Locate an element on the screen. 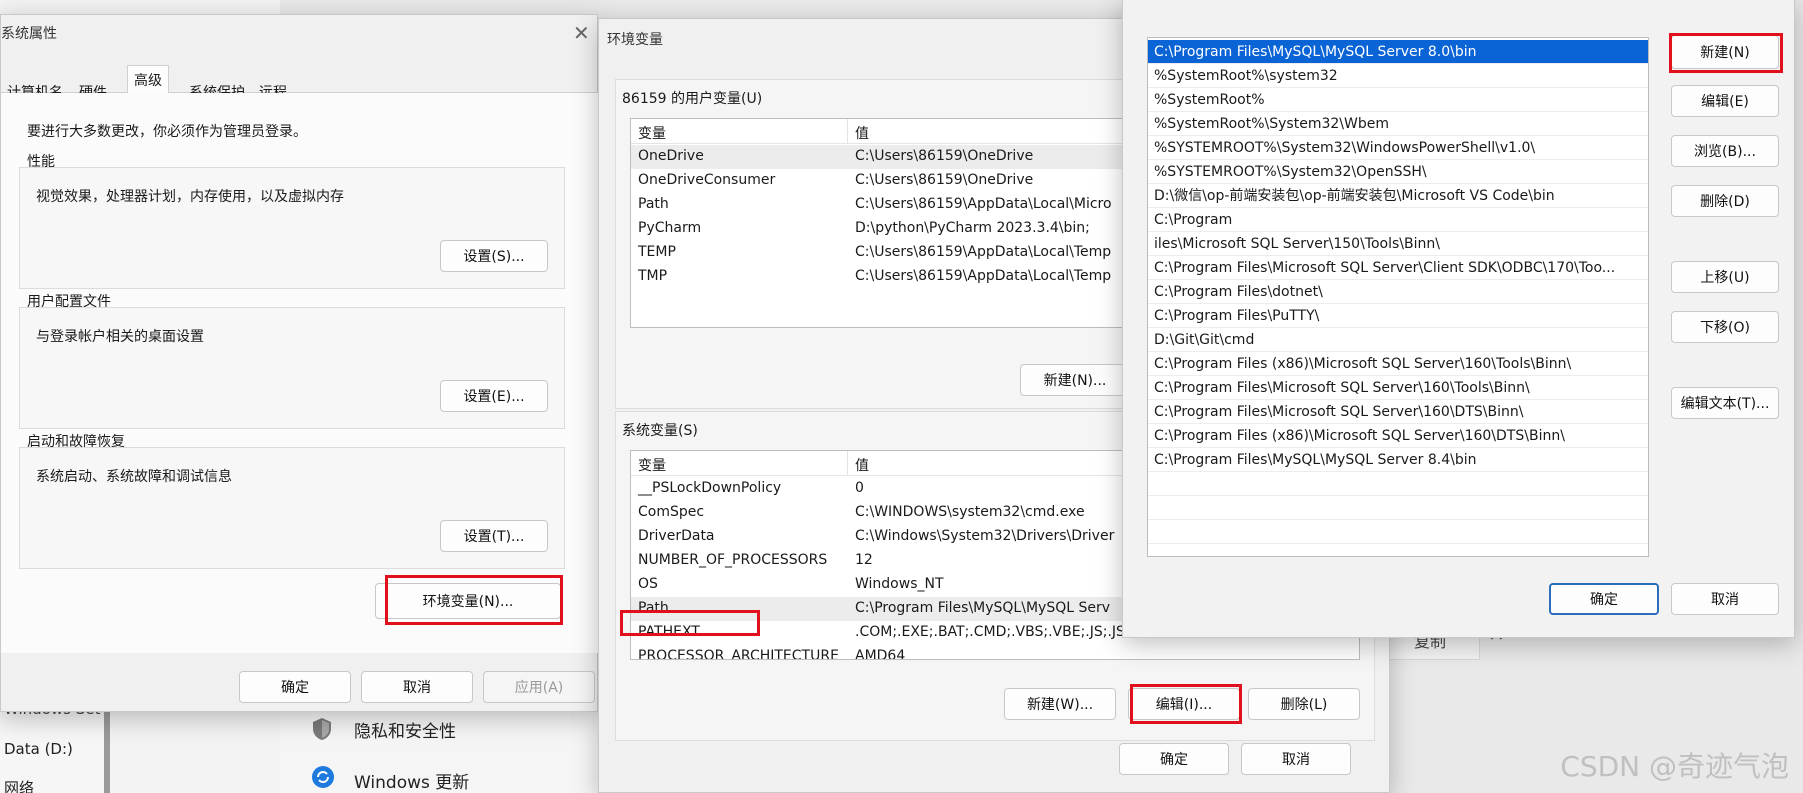 The width and height of the screenshot is (1803, 793). variable-value: 12 is located at coordinates (864, 560).